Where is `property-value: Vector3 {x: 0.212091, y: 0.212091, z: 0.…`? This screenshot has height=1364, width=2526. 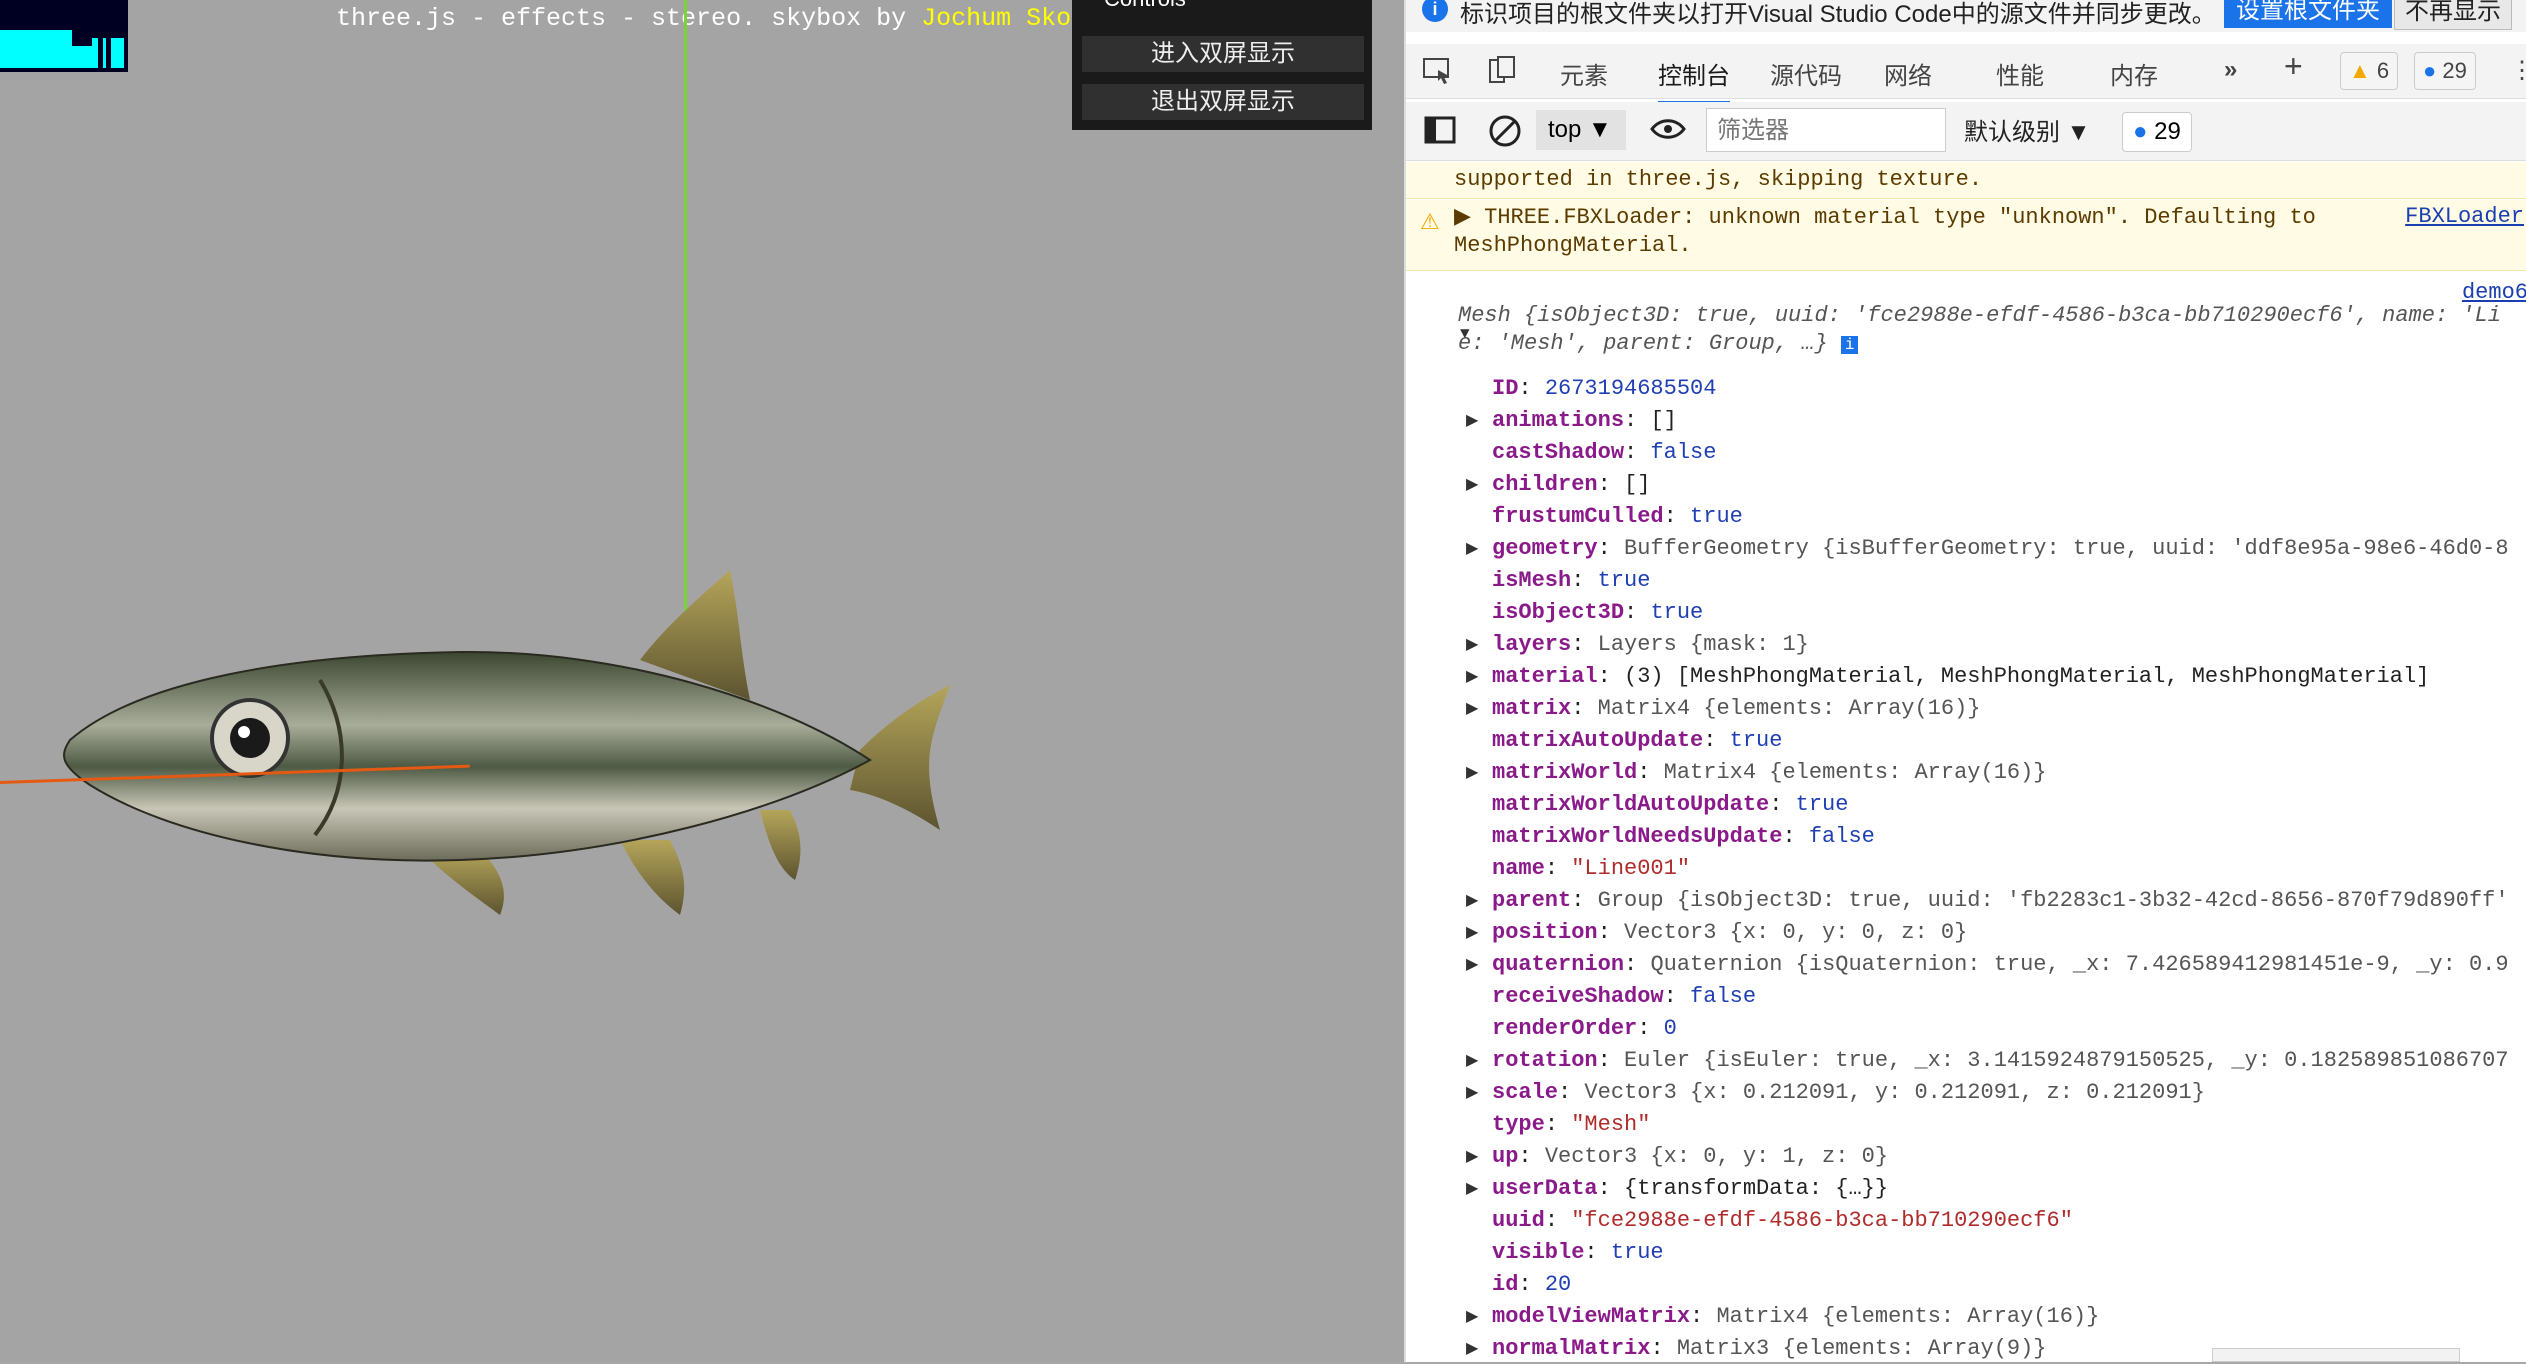
property-value: Vector3 {x: 0.212091, y: 0.212091, z: 0.… is located at coordinates (1894, 1092).